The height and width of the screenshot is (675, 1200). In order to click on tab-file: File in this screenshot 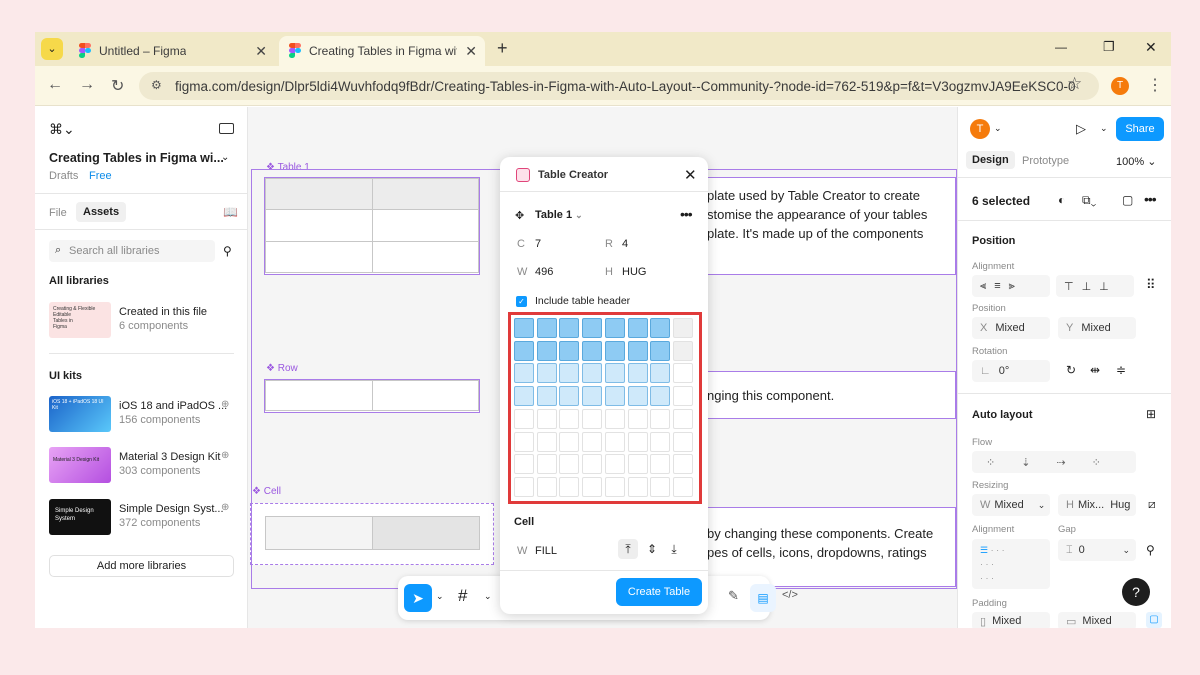, I will do `click(58, 213)`.